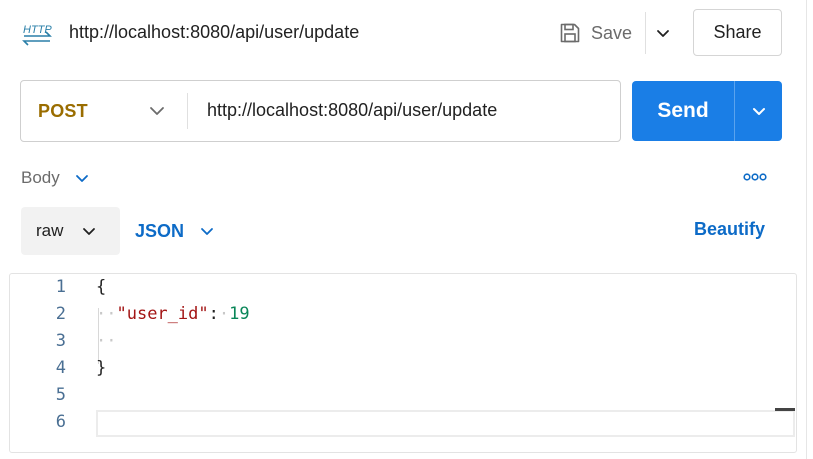 This screenshot has height=459, width=813. I want to click on panel-right-border, so click(806, 229).